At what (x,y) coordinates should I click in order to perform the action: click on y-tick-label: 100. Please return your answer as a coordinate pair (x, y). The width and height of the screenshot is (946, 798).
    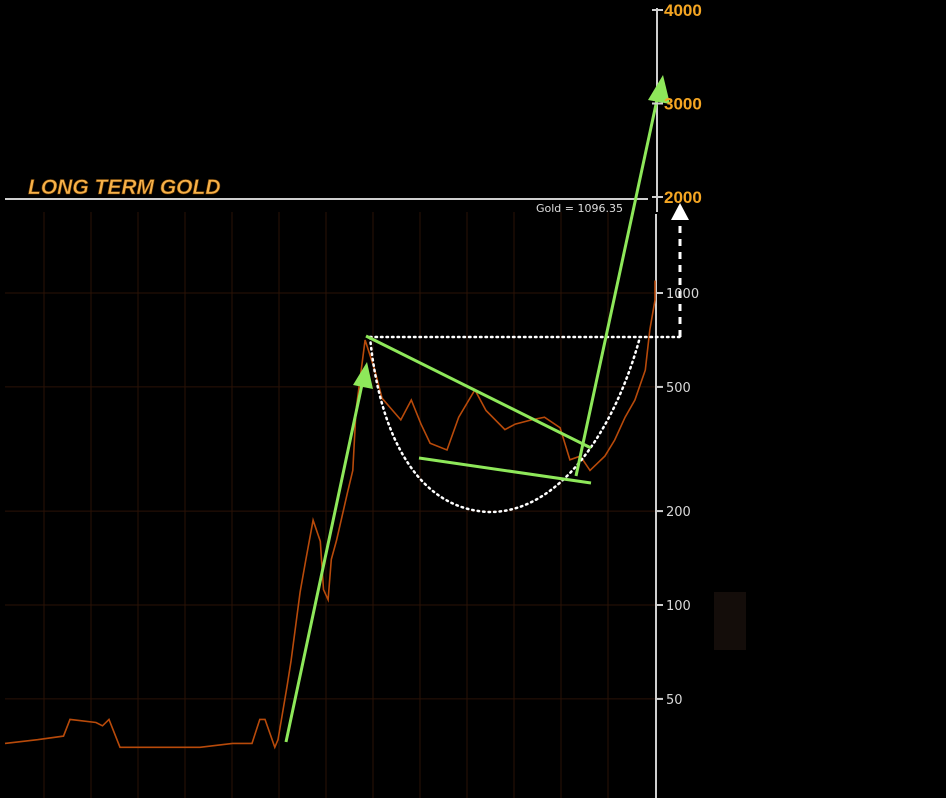
    Looking at the image, I should click on (678, 606).